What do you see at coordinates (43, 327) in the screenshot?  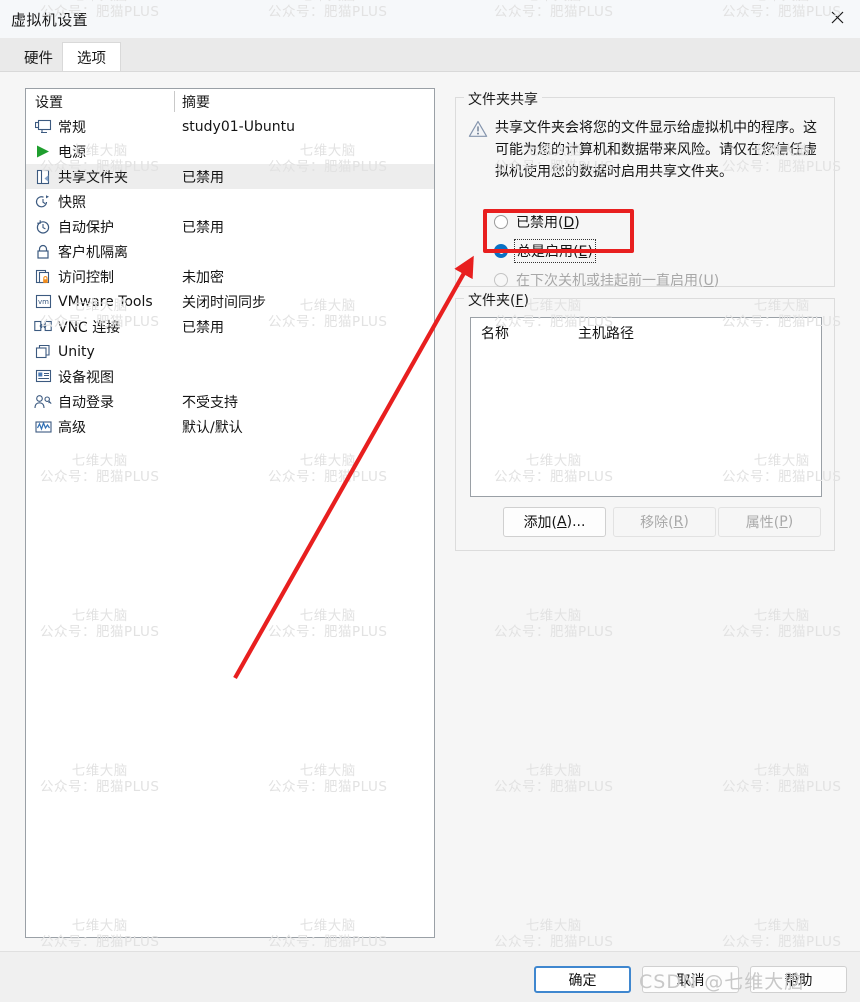 I see `vnc-icon` at bounding box center [43, 327].